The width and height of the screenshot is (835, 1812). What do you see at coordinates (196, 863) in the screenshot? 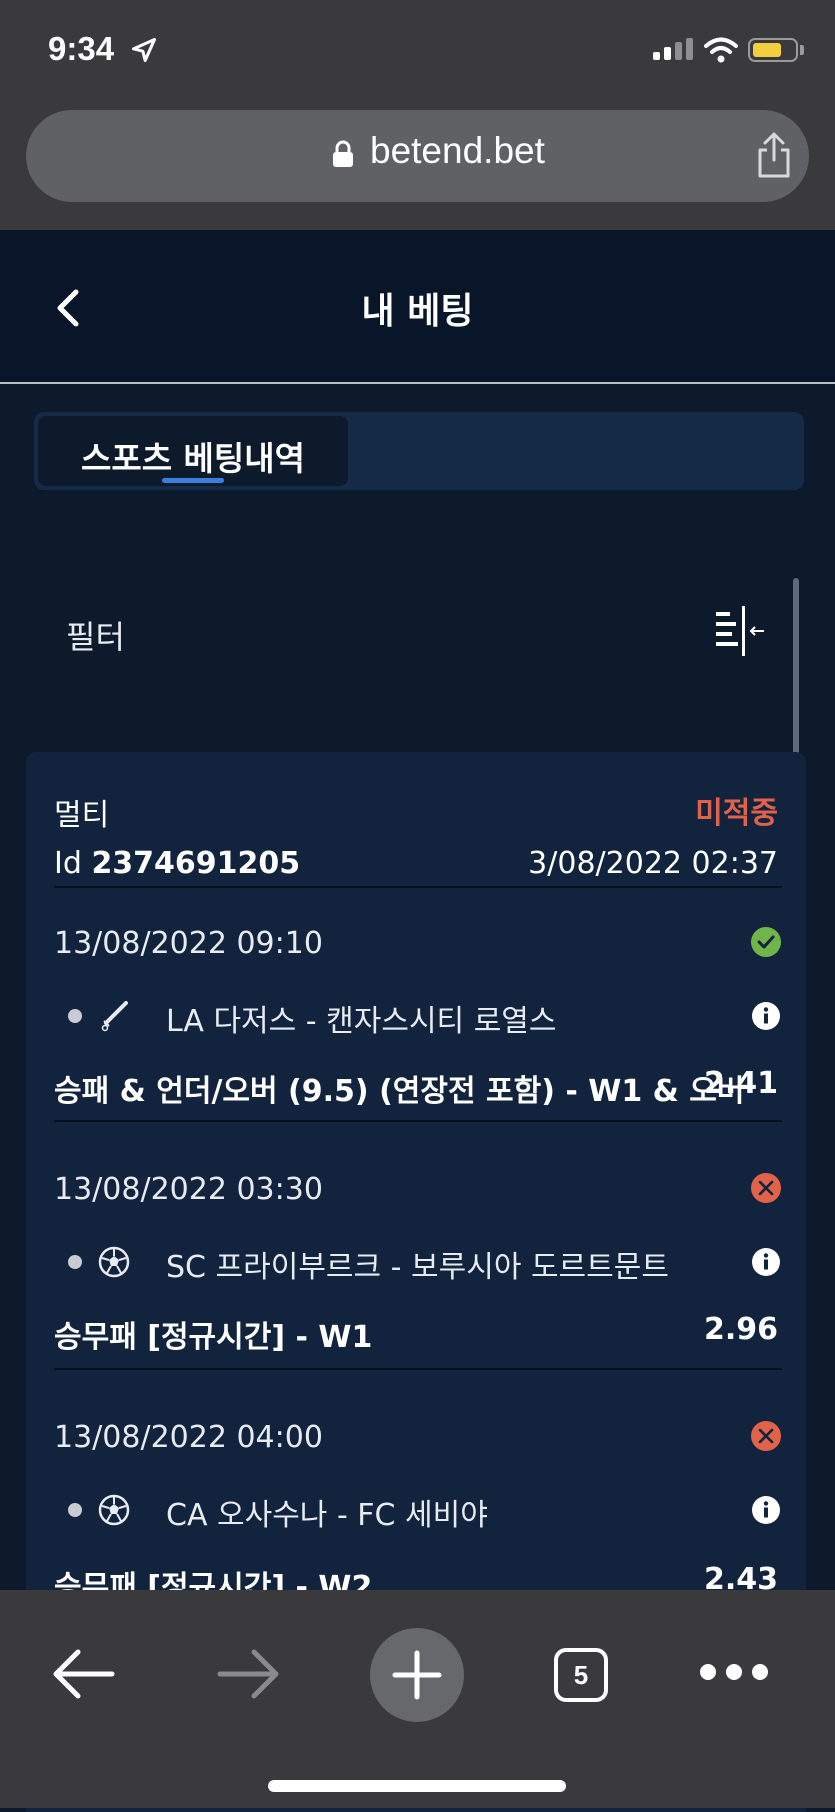
I see `bet-id-value: 2374691205` at bounding box center [196, 863].